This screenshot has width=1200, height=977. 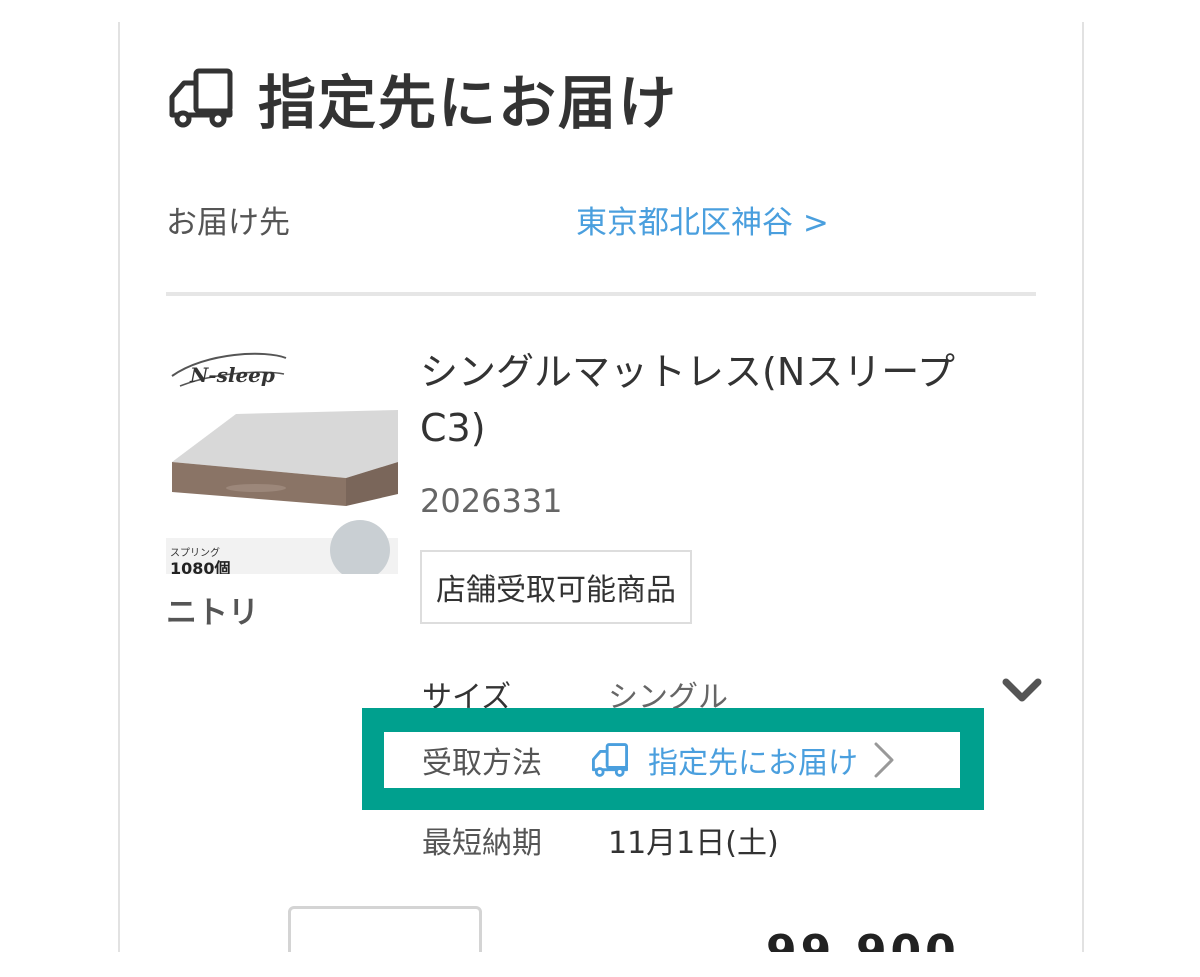 What do you see at coordinates (228, 223) in the screenshot?
I see `destination-label: お届け先` at bounding box center [228, 223].